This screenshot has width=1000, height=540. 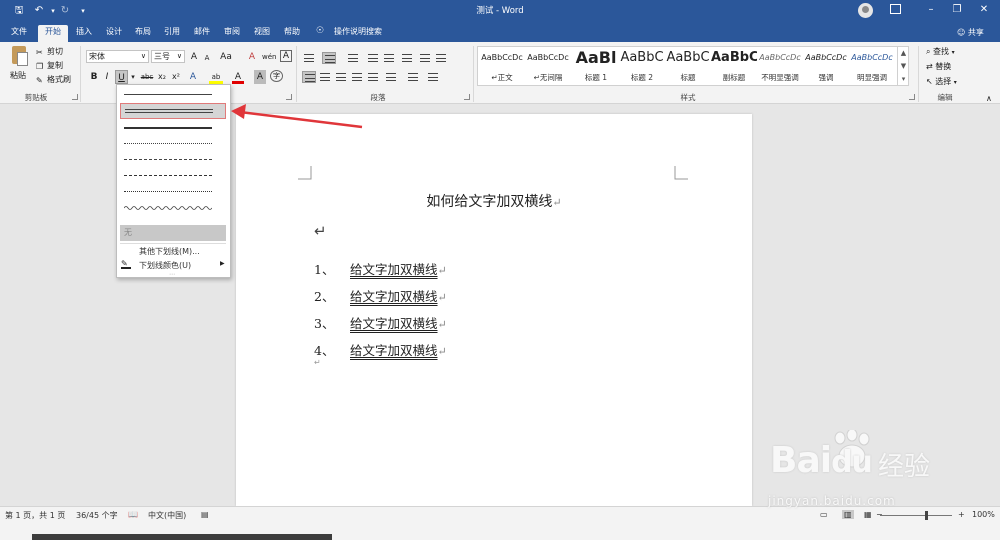 What do you see at coordinates (433, 77) in the screenshot?
I see `borders-button` at bounding box center [433, 77].